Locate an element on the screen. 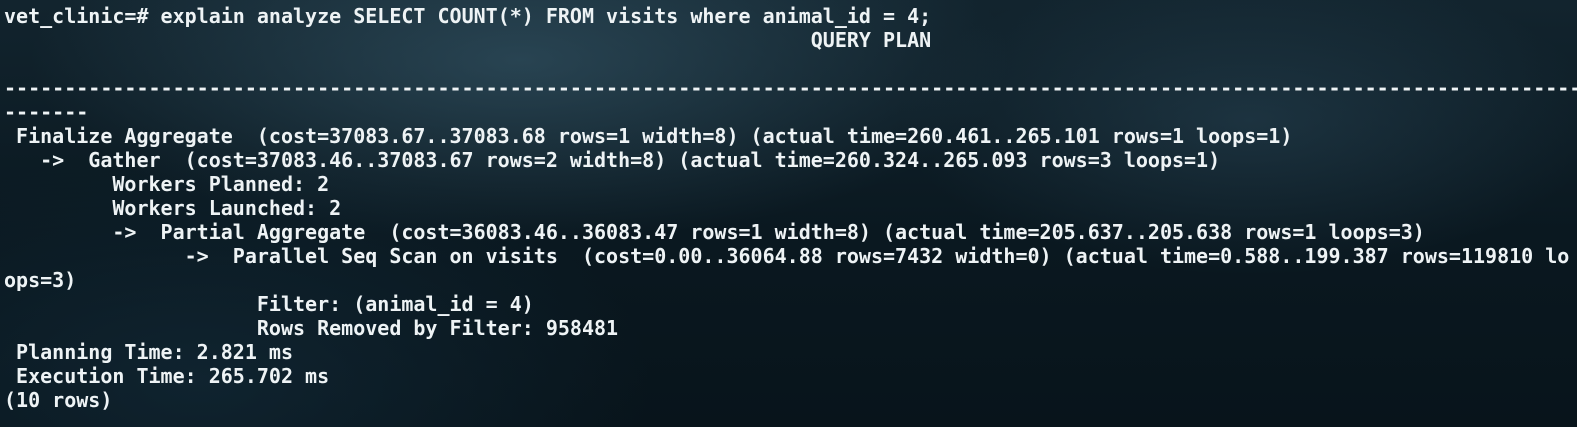 This screenshot has width=1577, height=427. query-plan-header: QUERY PLAN is located at coordinates (468, 40).